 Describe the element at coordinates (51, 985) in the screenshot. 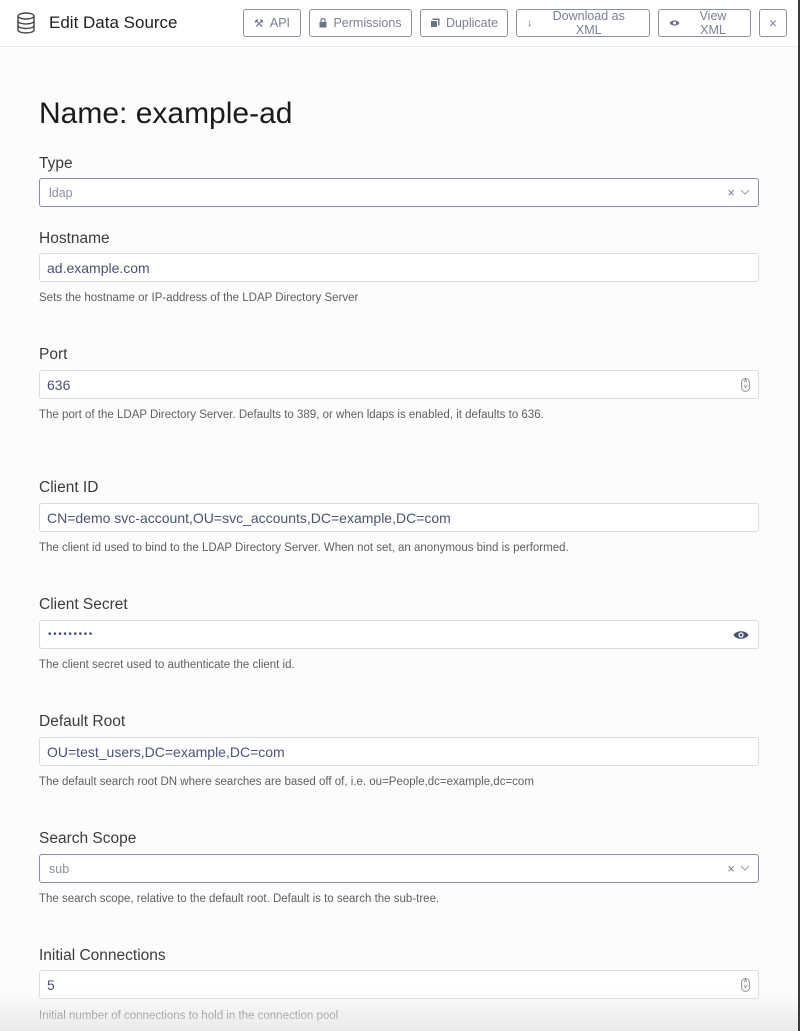

I see `initial-connections-input-value: 5` at that location.